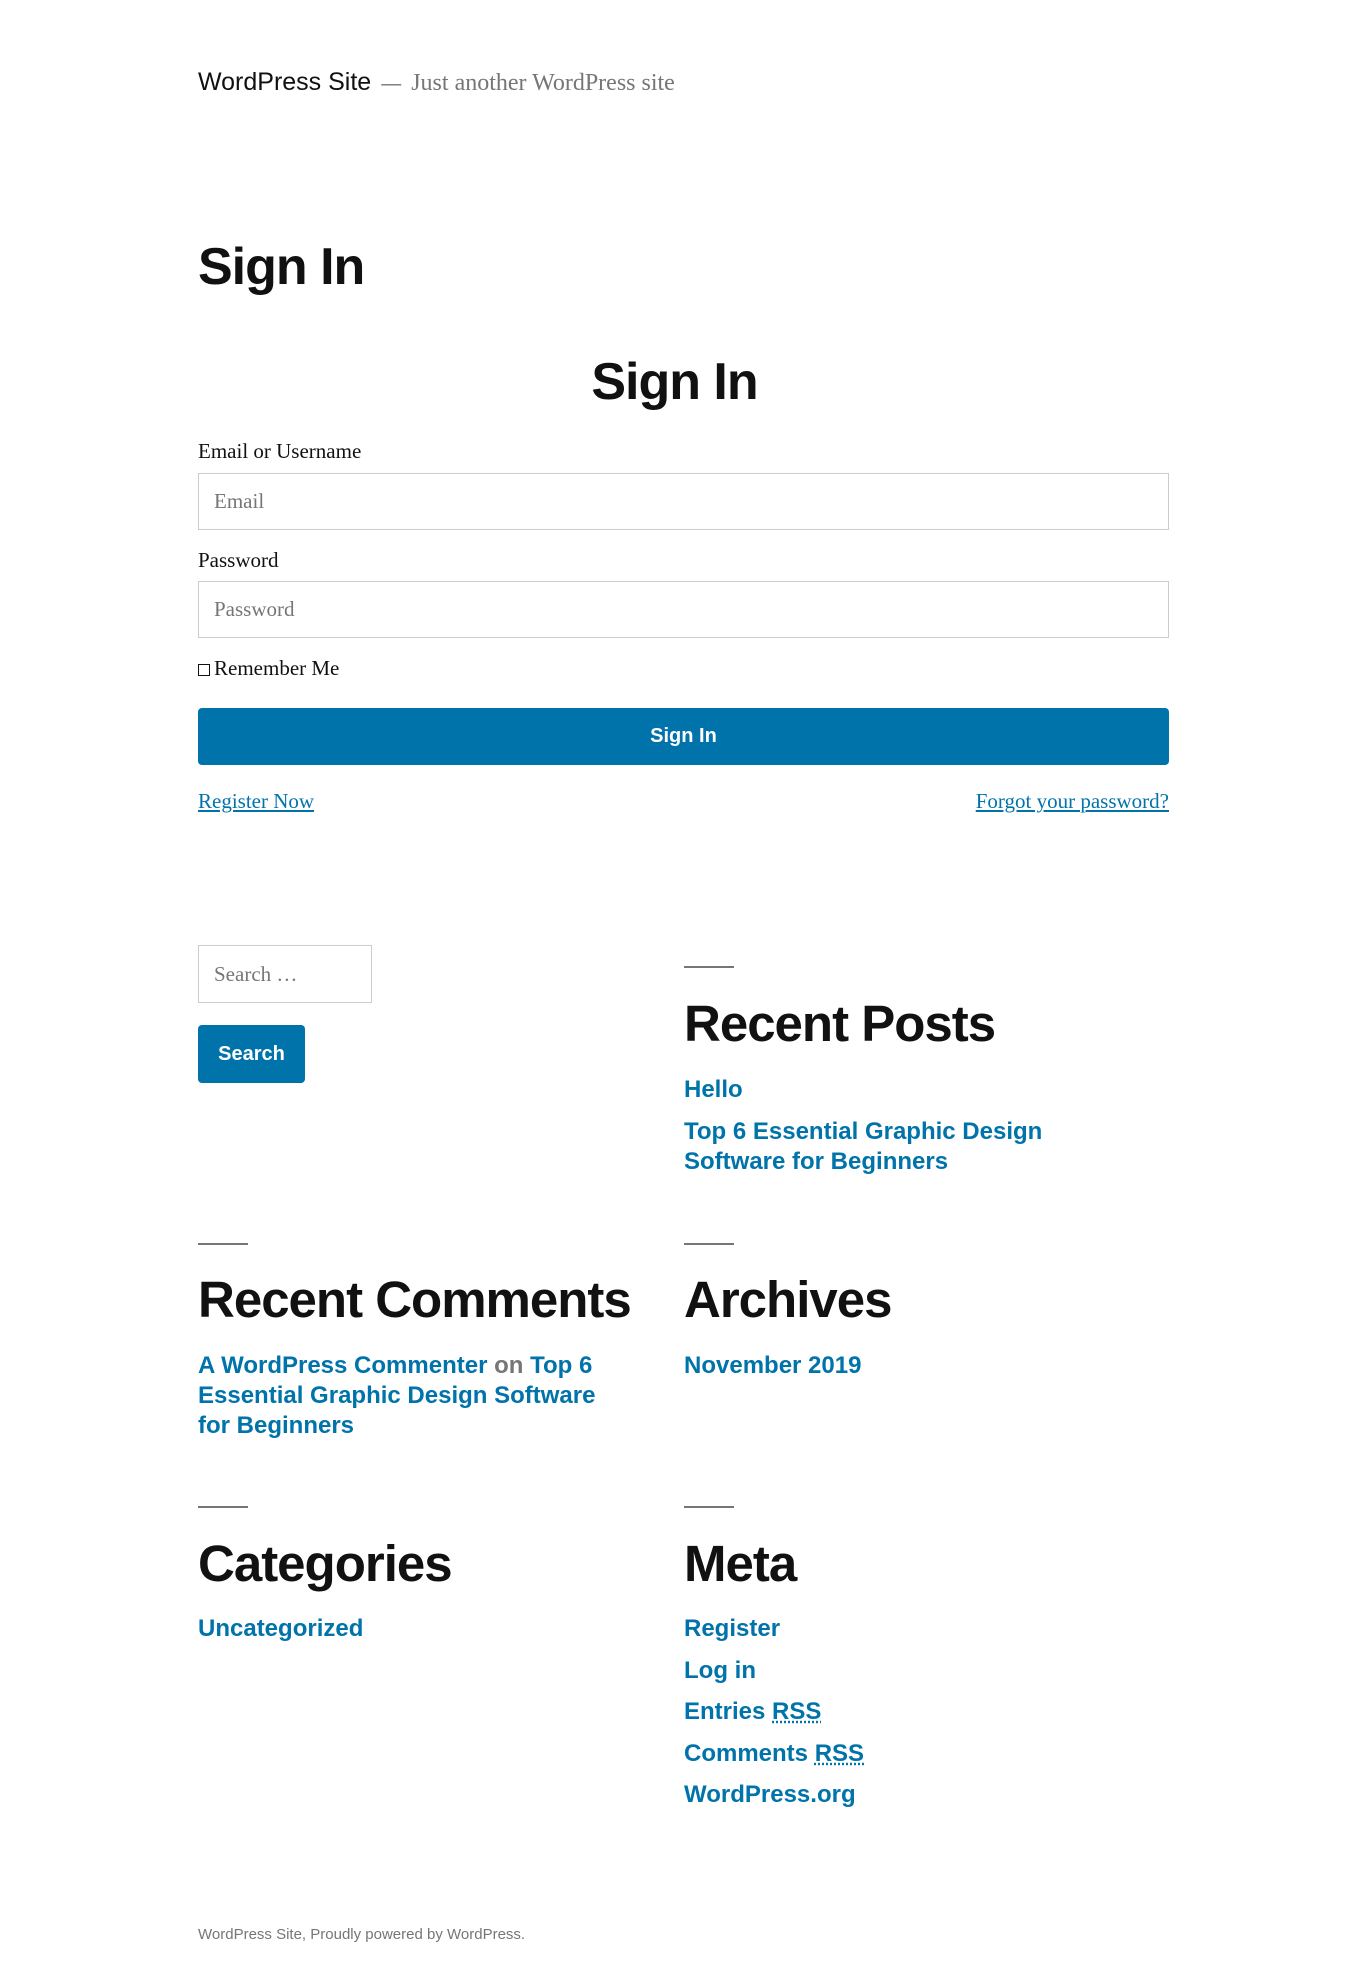 This screenshot has width=1349, height=1988. What do you see at coordinates (277, 668) in the screenshot?
I see `remember-label: Remember Me` at bounding box center [277, 668].